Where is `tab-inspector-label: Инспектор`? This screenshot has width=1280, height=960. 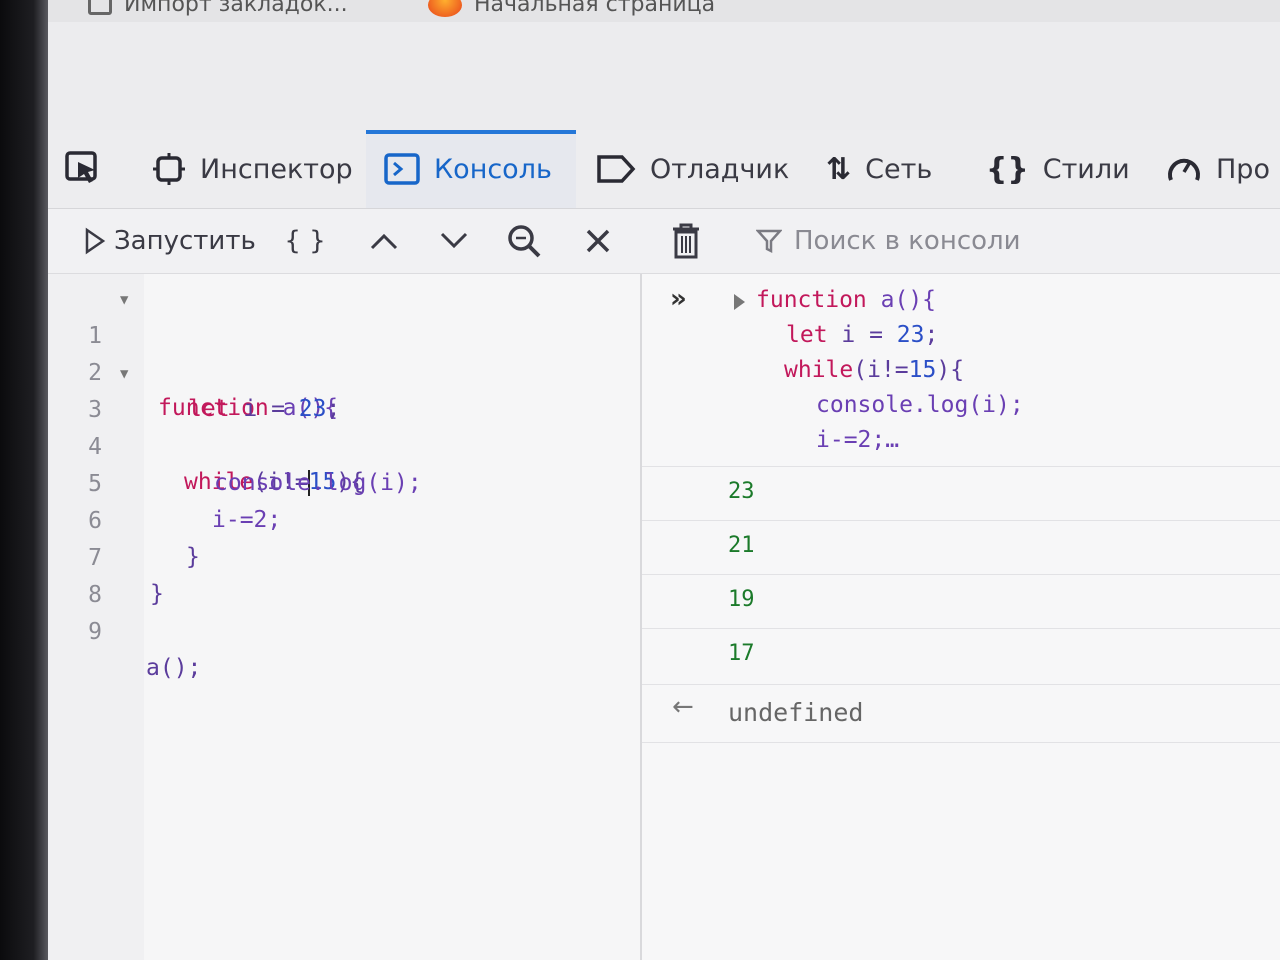
tab-inspector-label: Инспектор is located at coordinates (276, 169).